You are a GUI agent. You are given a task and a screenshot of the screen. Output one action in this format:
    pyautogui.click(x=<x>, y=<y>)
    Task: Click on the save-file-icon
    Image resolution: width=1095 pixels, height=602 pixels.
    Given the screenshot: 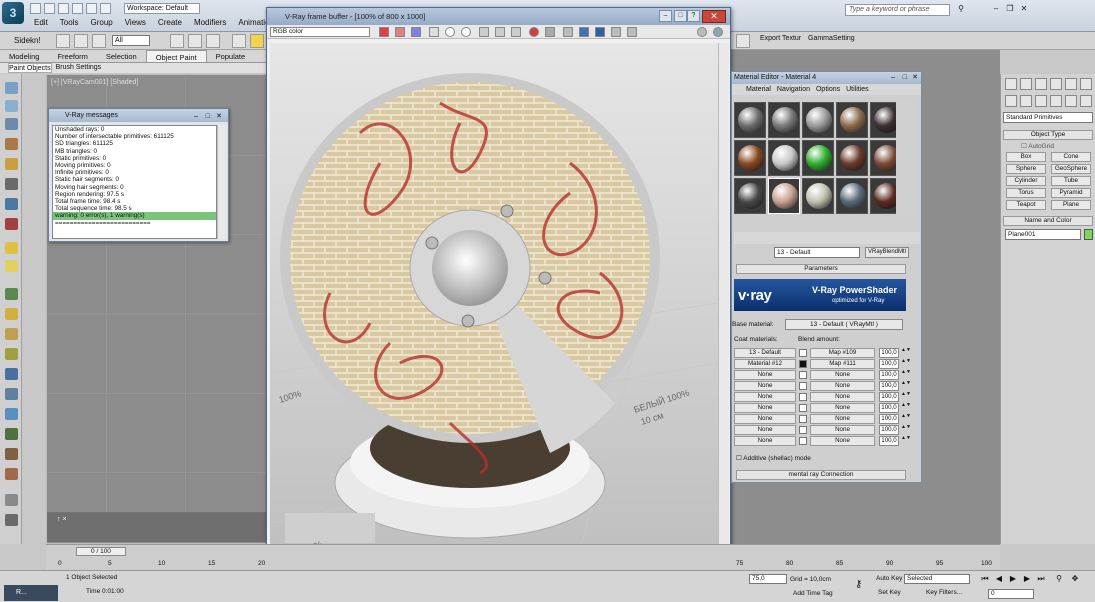 What is the action you would take?
    pyautogui.click(x=63, y=8)
    